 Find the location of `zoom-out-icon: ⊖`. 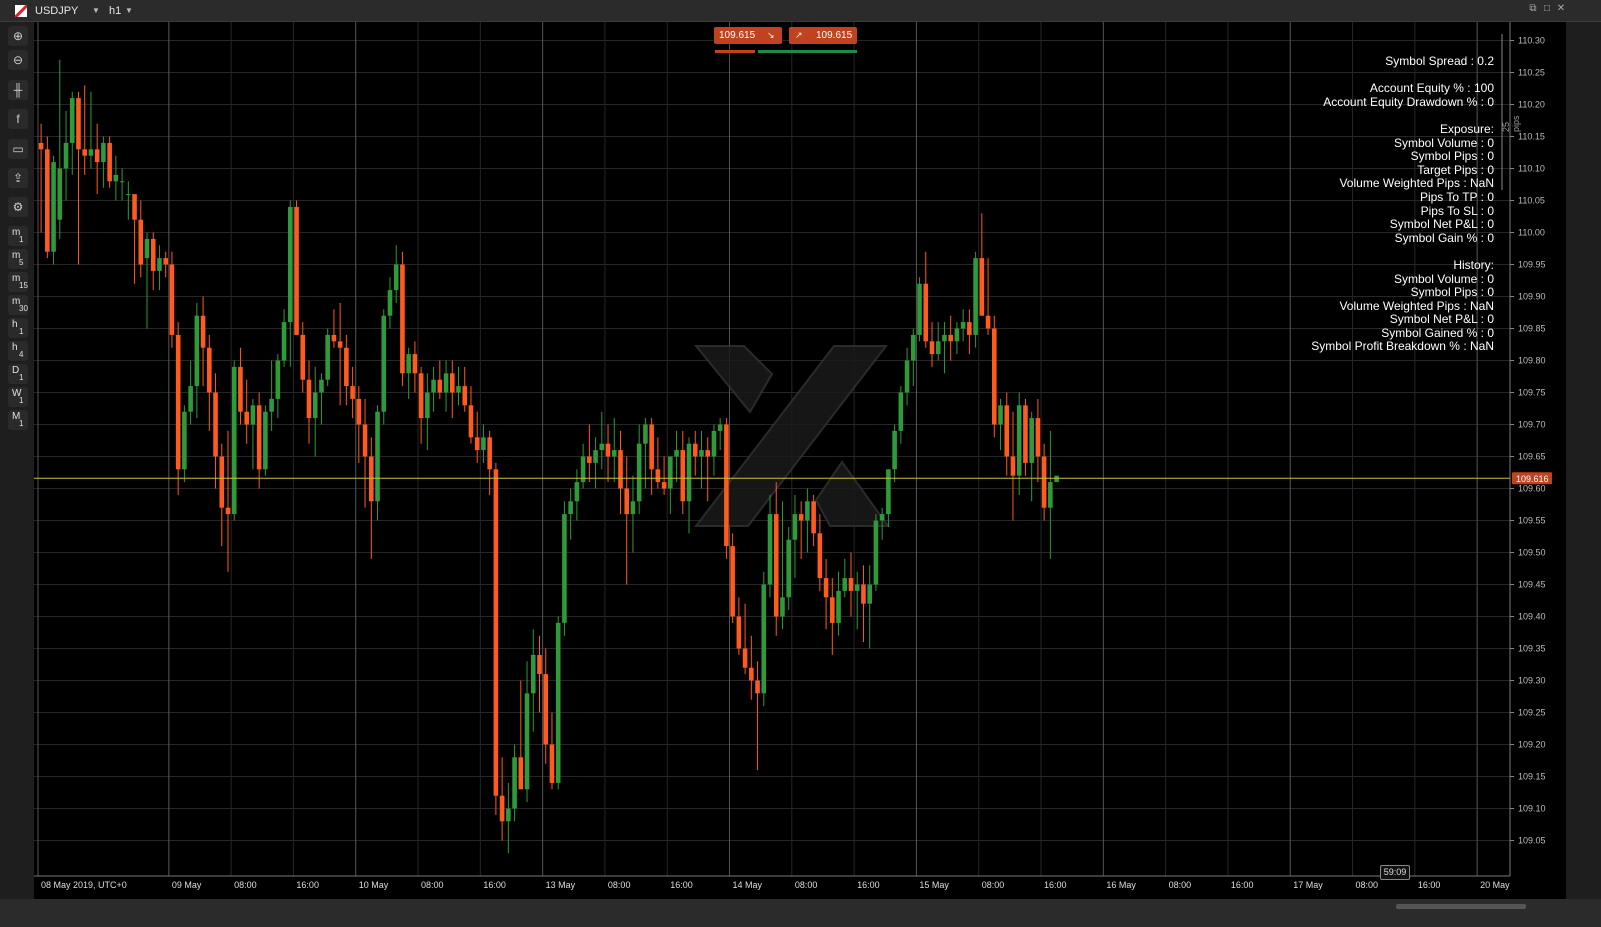

zoom-out-icon: ⊖ is located at coordinates (18, 60).